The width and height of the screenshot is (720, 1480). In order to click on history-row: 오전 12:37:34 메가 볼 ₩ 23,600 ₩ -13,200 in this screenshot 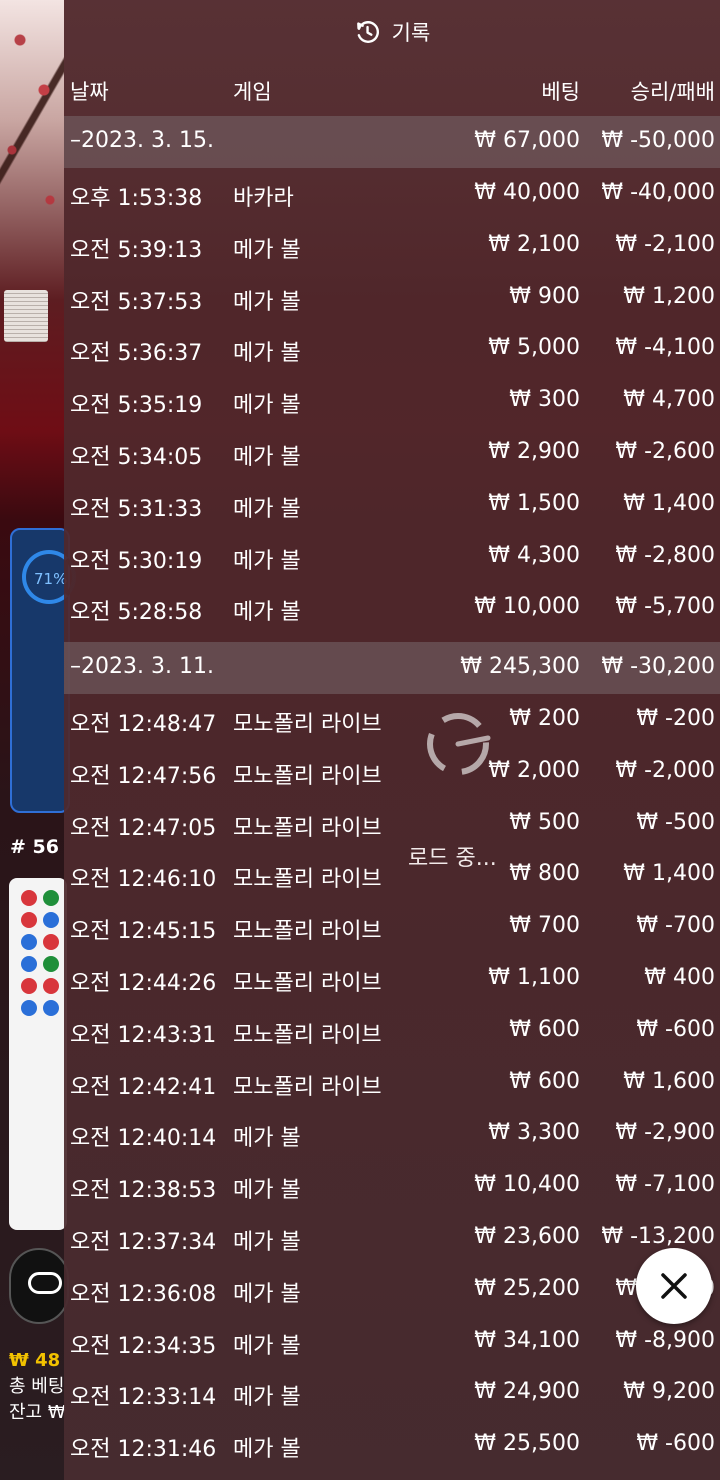, I will do `click(392, 1238)`.